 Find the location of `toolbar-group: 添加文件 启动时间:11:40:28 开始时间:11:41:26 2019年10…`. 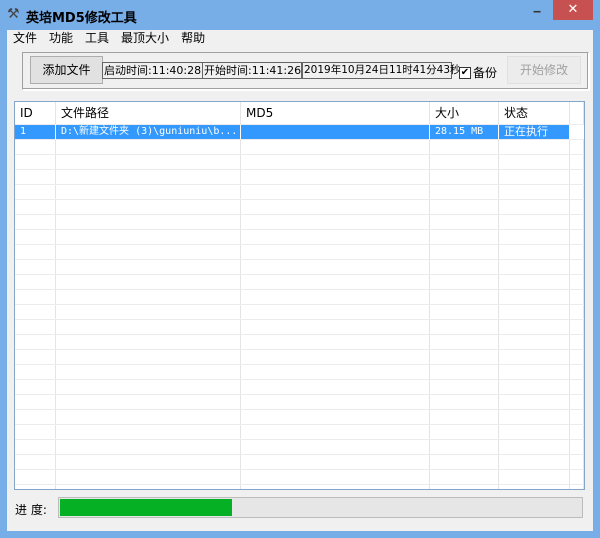

toolbar-group: 添加文件 启动时间:11:40:28 开始时间:11:41:26 2019年10… is located at coordinates (305, 71).